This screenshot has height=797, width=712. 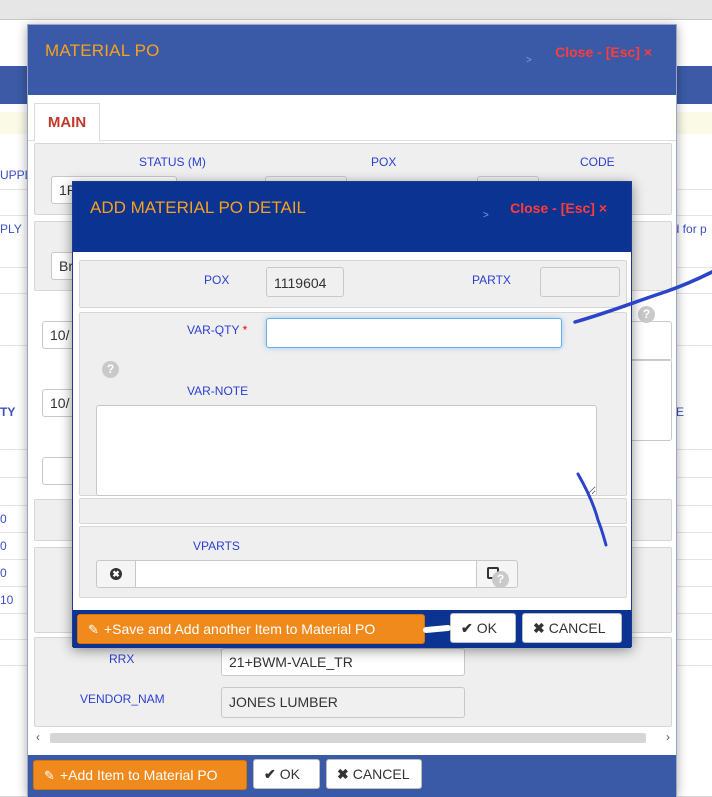 I want to click on ok-button: ✔ OK, so click(x=286, y=774).